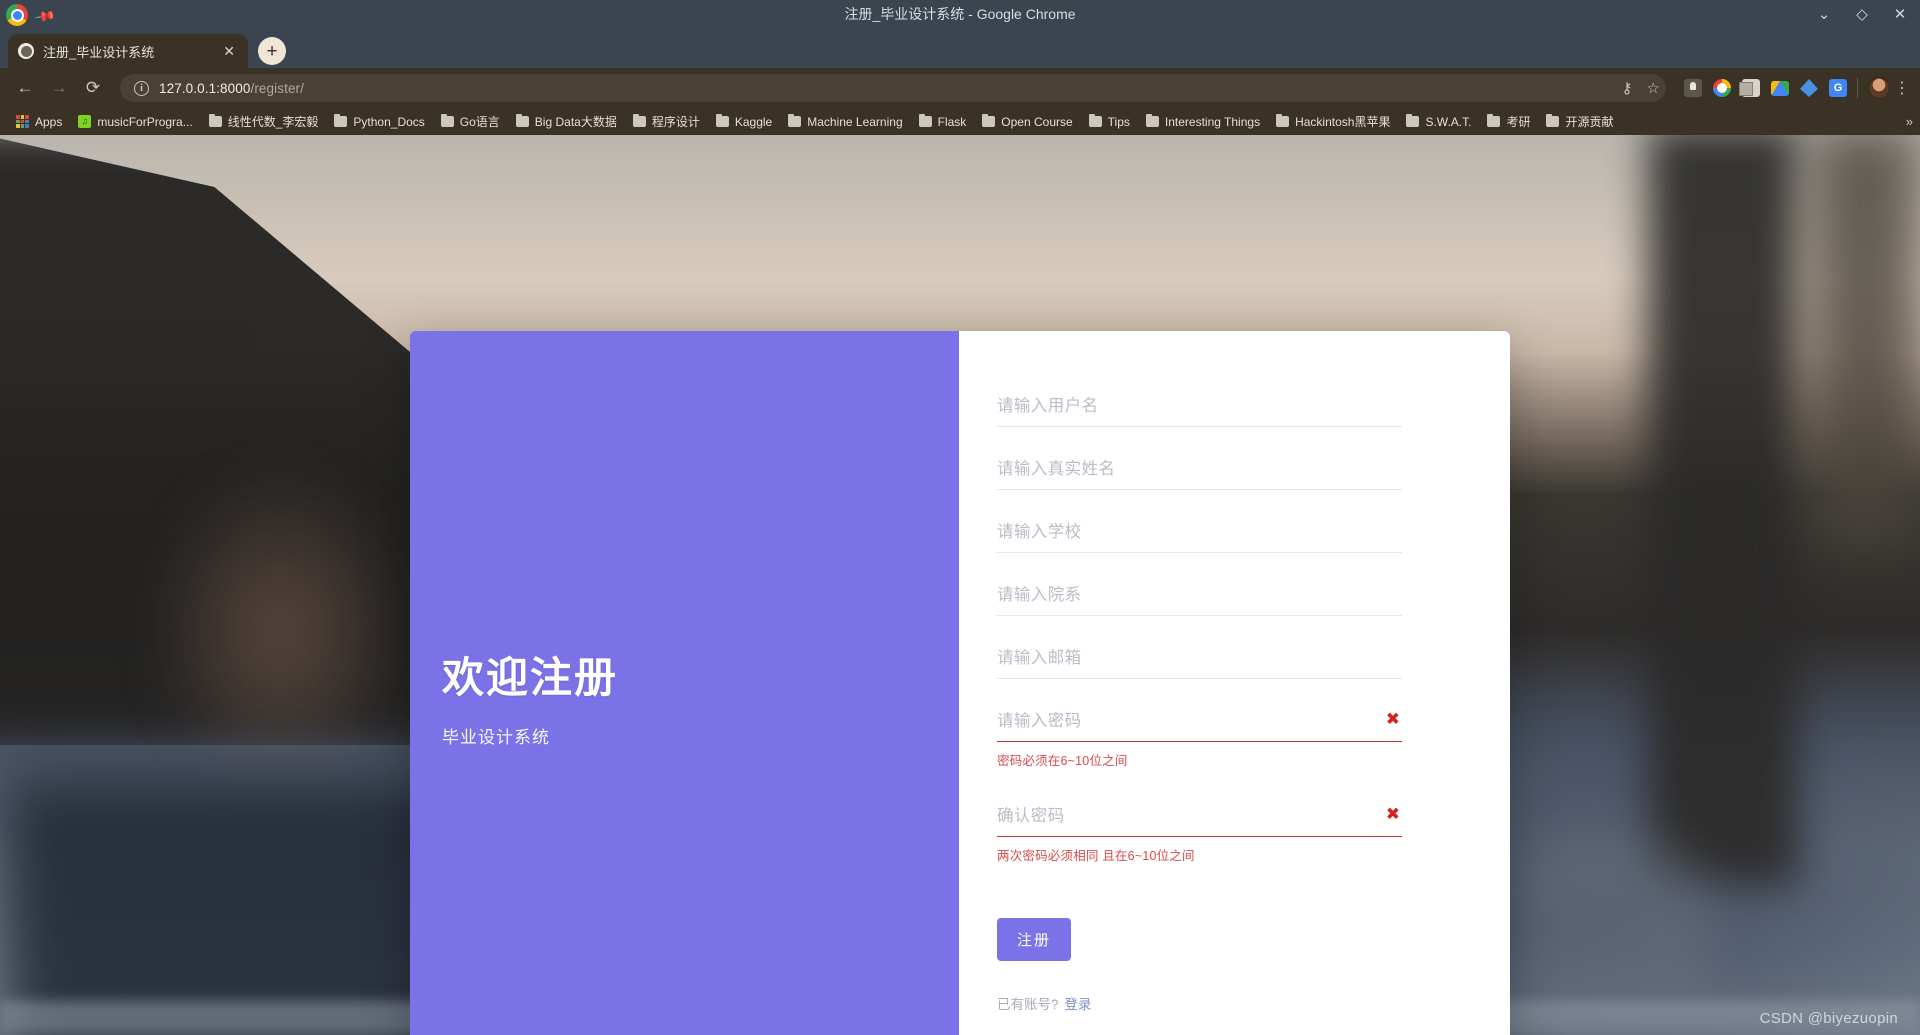 The image size is (1920, 1035). Describe the element at coordinates (855, 121) in the screenshot. I see `bookmark-label: Machine Learning` at that location.